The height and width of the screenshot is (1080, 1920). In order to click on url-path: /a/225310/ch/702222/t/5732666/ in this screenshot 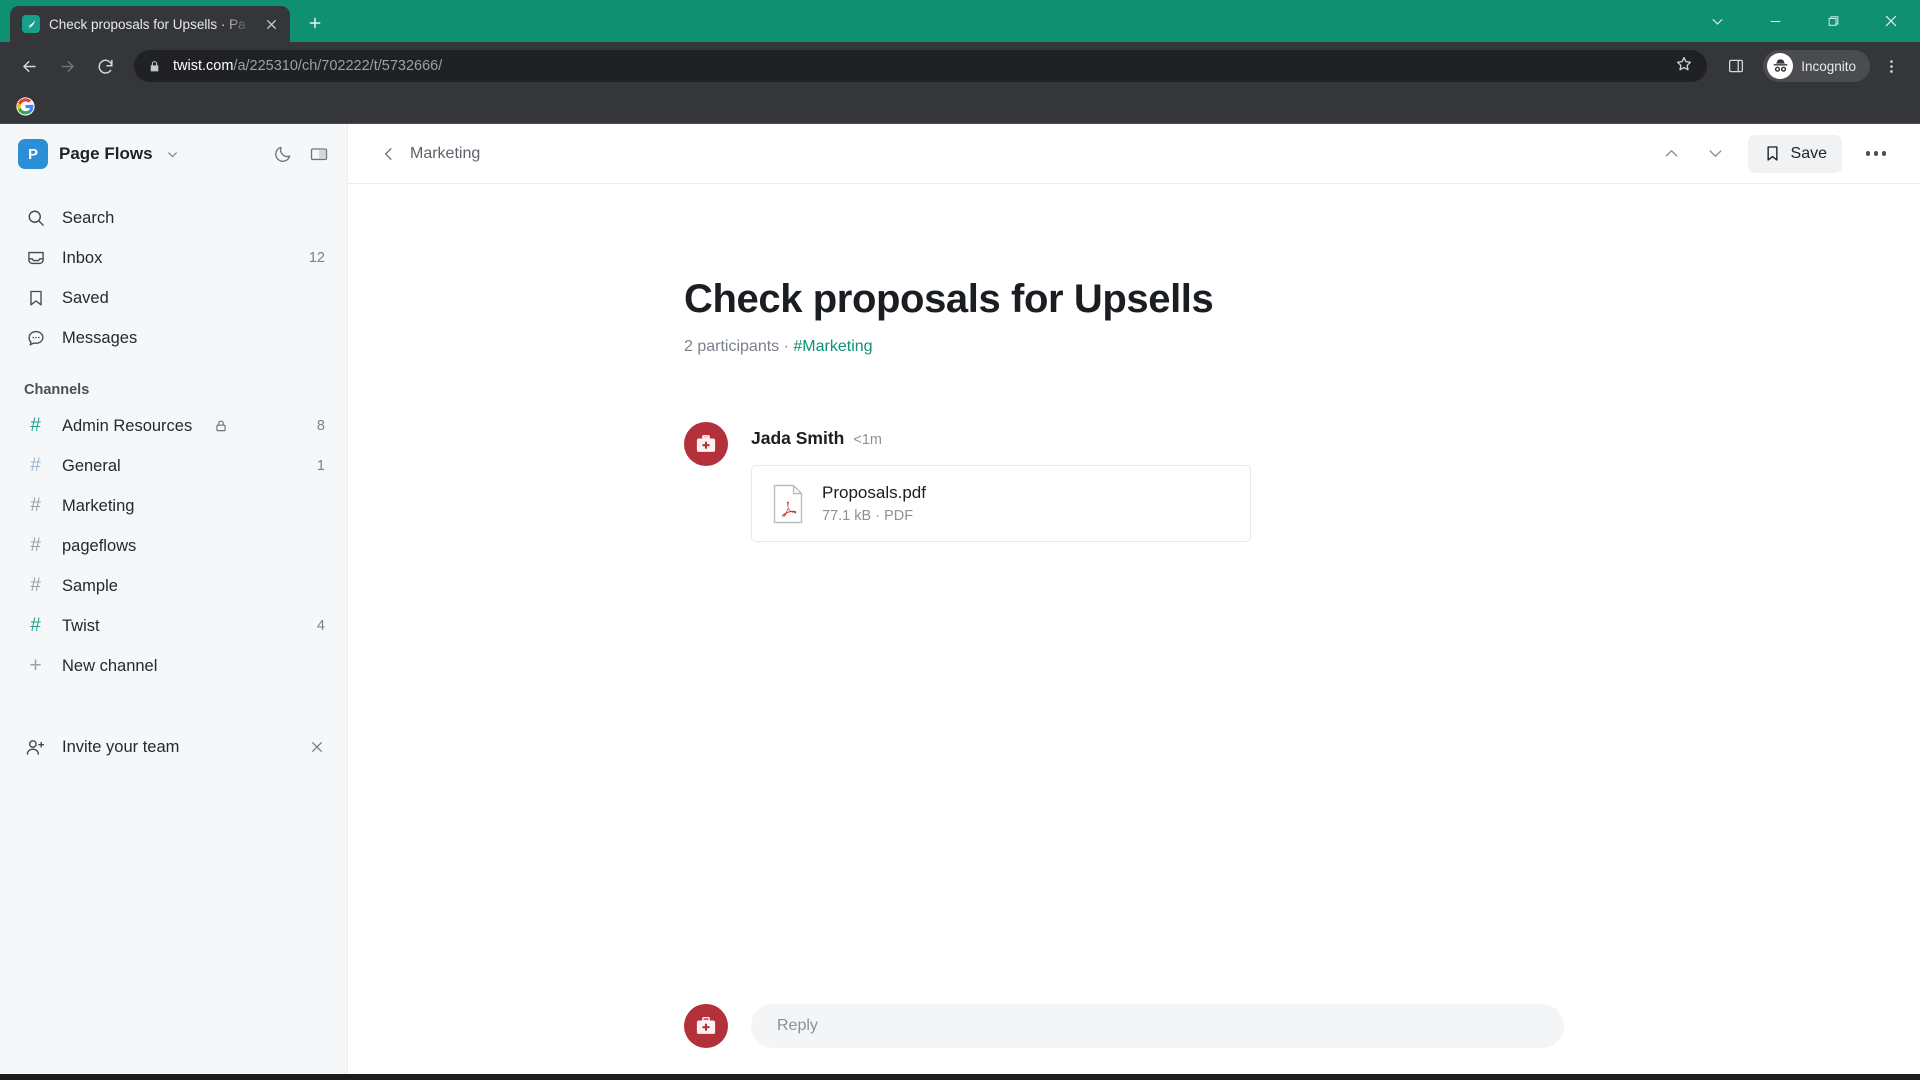, I will do `click(338, 66)`.